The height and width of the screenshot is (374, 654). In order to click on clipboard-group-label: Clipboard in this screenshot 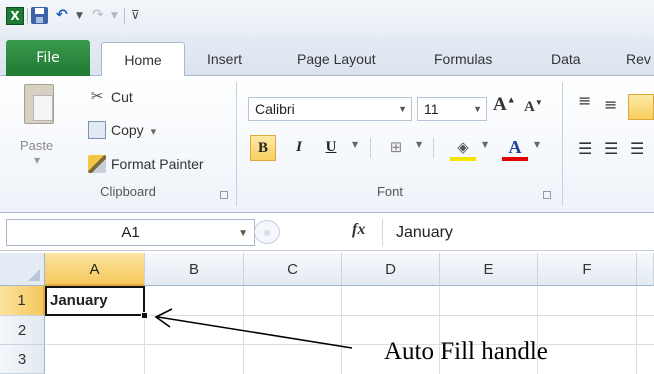, I will do `click(128, 191)`.